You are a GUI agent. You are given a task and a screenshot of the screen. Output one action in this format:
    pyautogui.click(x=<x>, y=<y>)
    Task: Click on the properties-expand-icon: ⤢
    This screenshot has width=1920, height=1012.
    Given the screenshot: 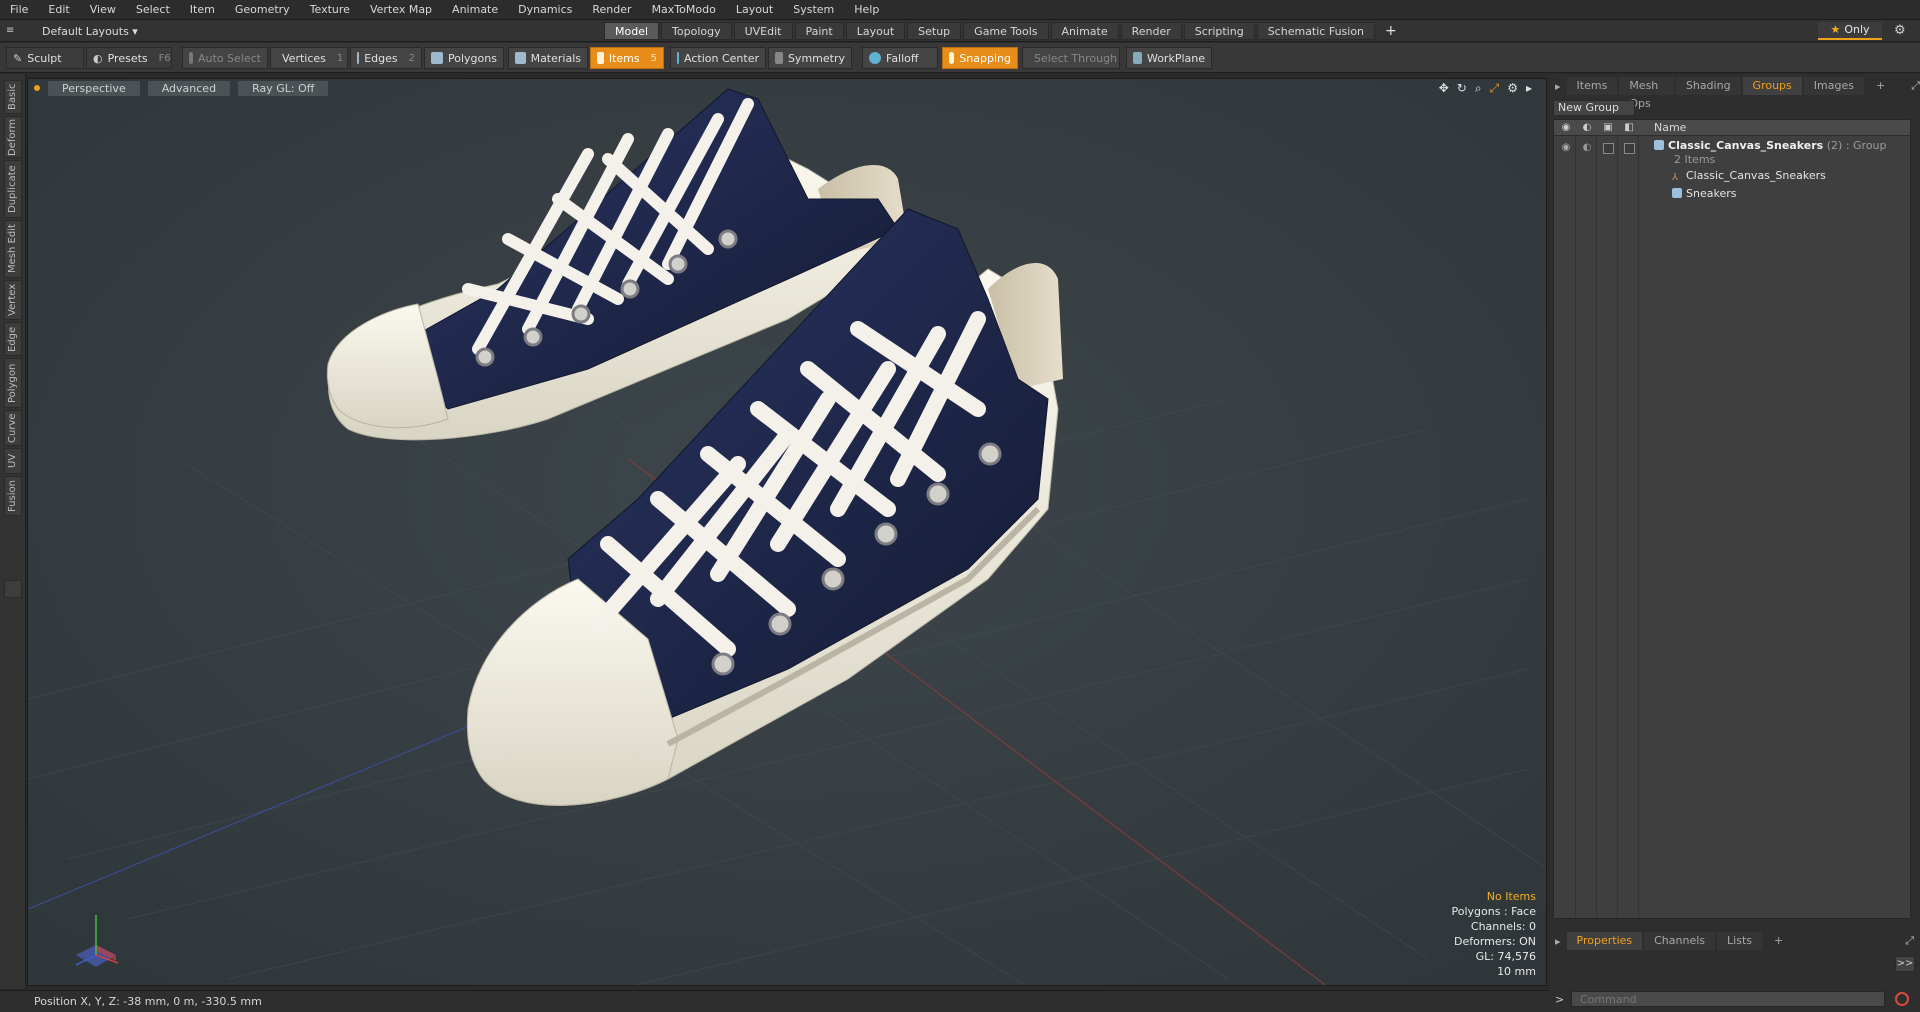 What is the action you would take?
    pyautogui.click(x=1909, y=941)
    